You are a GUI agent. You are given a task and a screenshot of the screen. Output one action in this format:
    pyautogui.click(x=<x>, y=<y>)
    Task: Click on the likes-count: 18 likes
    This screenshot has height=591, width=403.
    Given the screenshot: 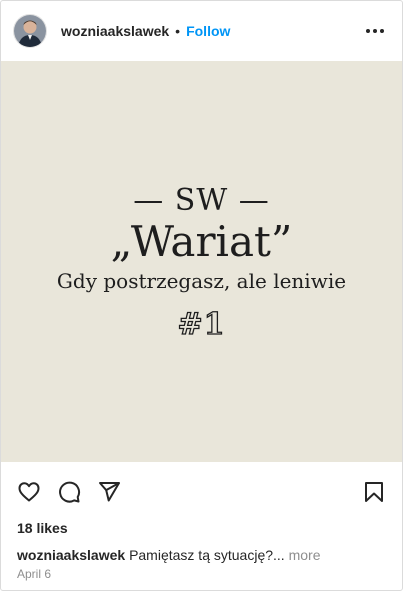 What is the action you would take?
    pyautogui.click(x=42, y=528)
    